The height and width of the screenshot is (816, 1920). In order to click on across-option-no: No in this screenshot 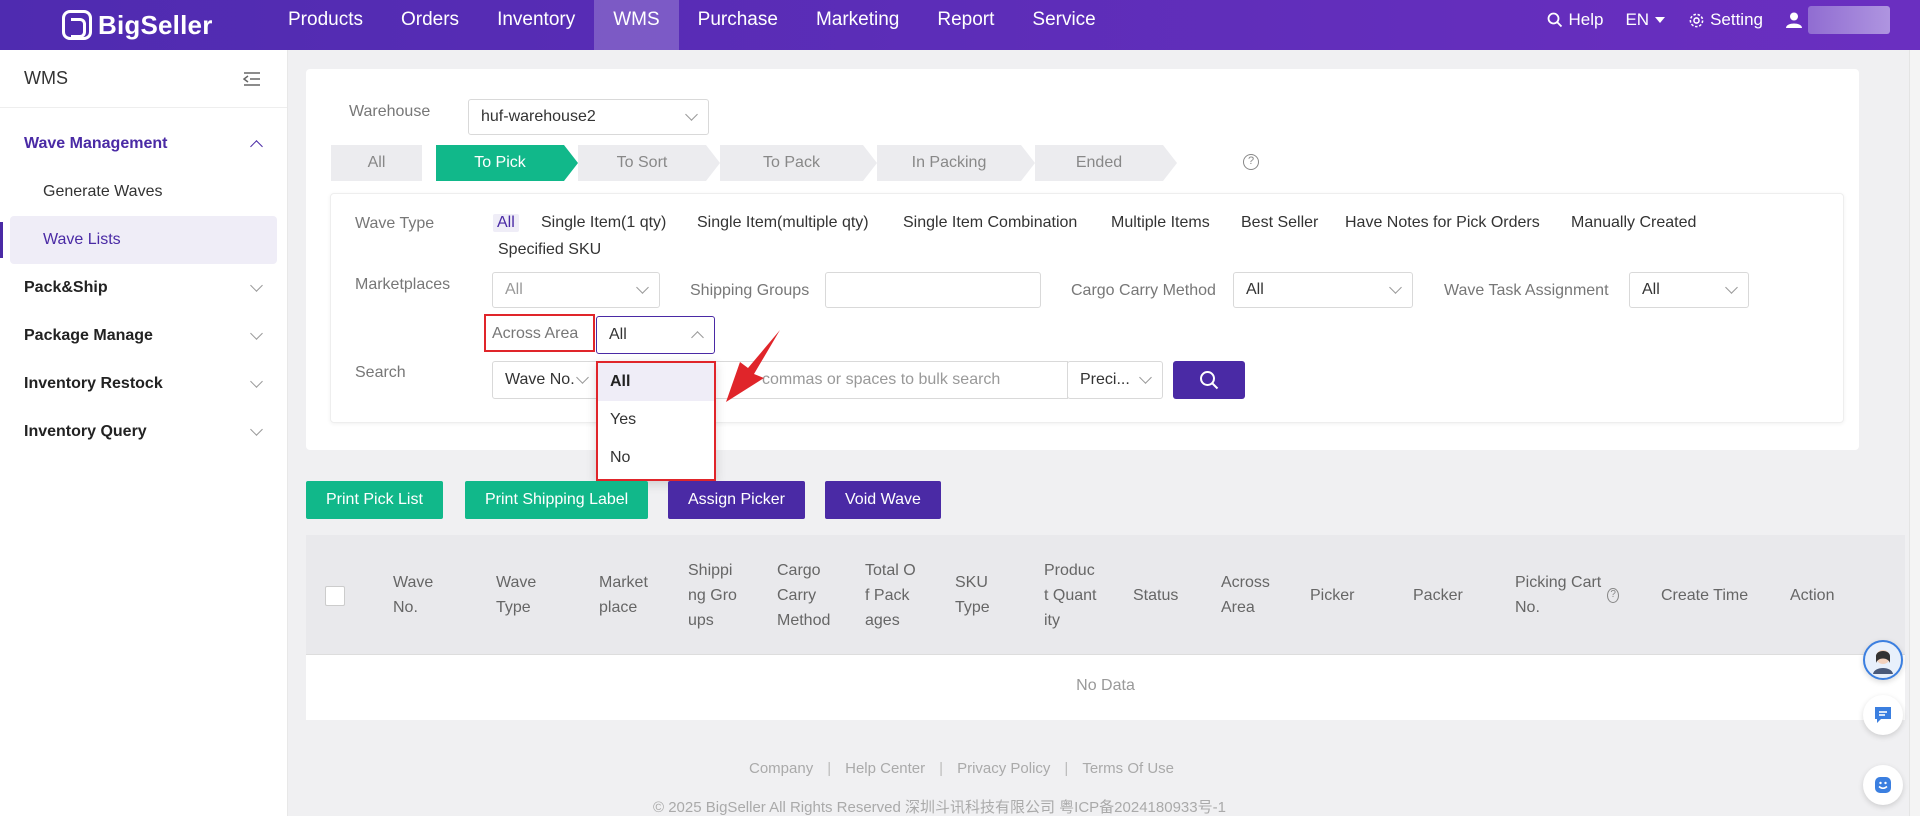, I will do `click(656, 458)`.